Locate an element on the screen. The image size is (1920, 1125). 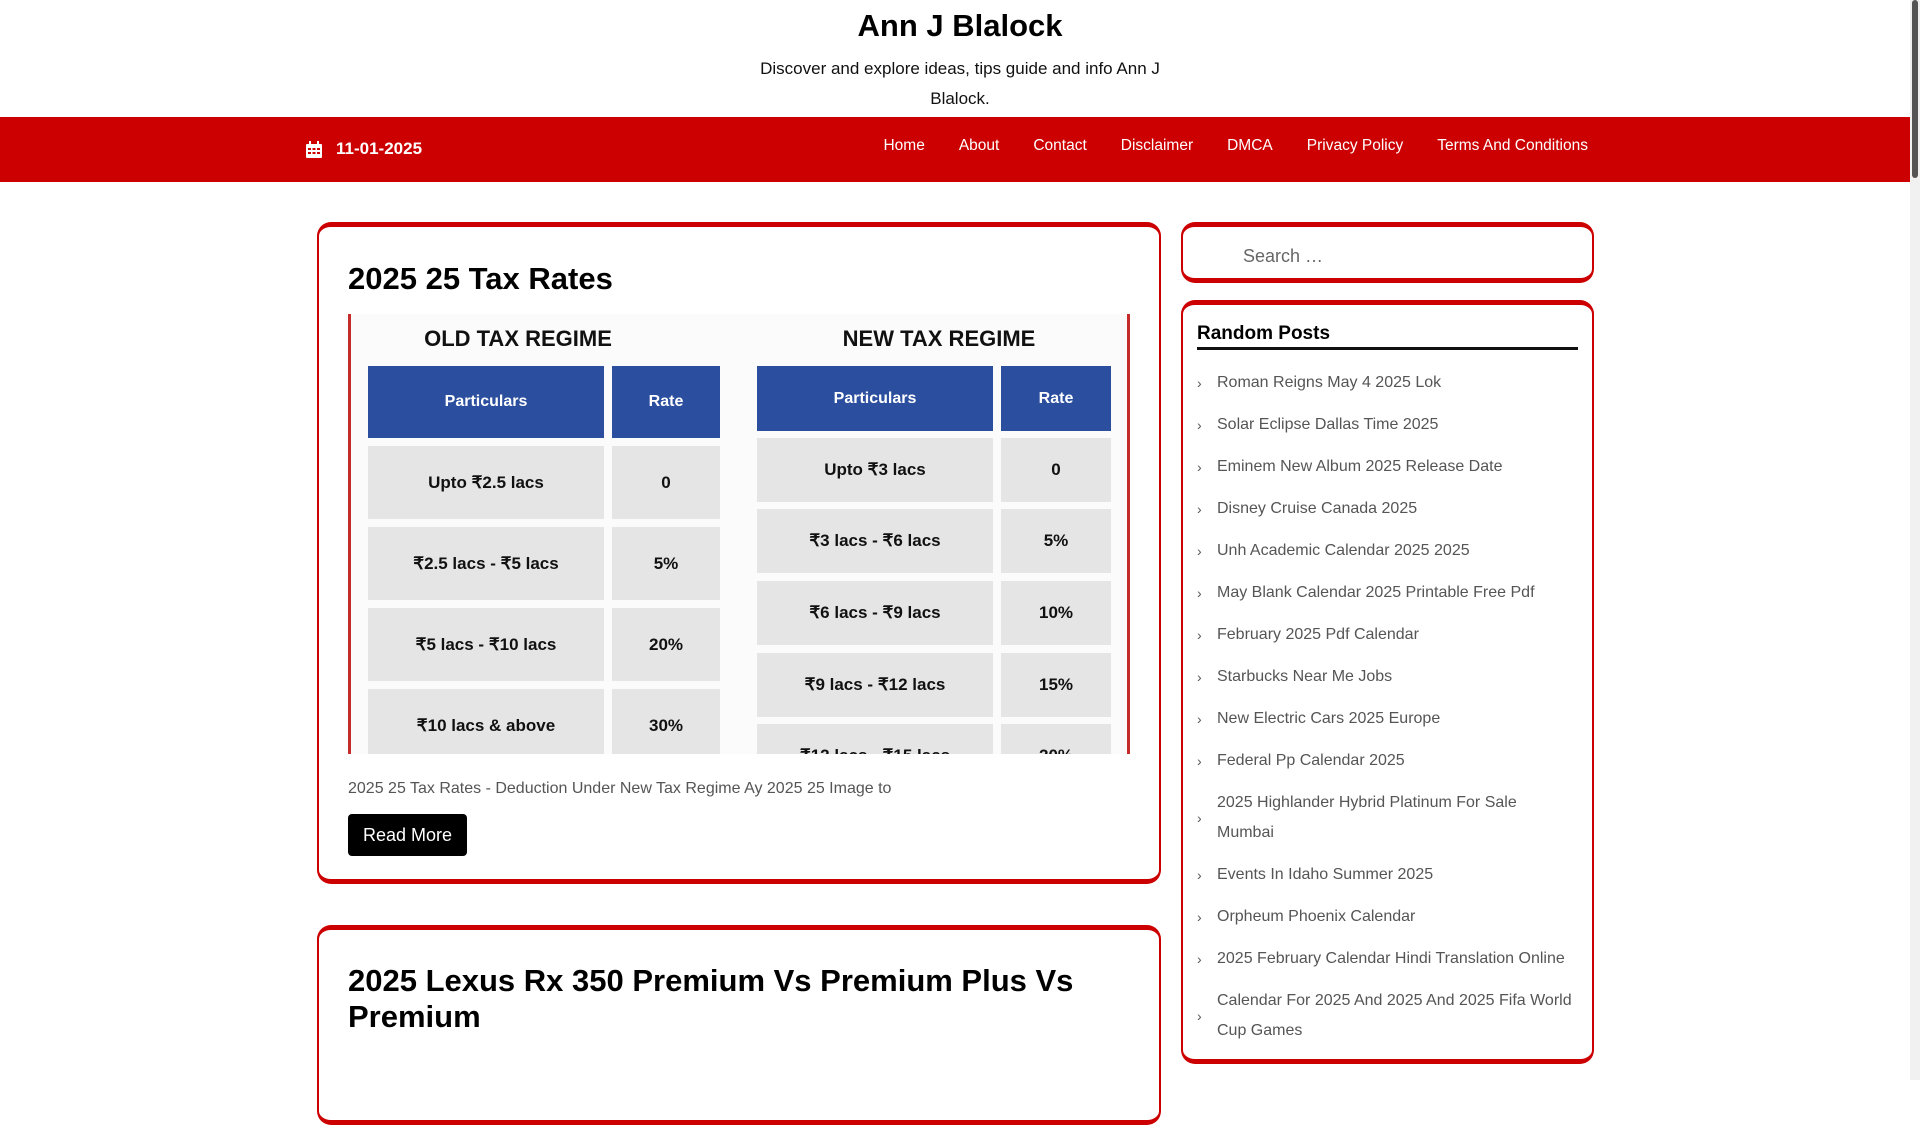
random-post-link: Unh Academic Calendar 2025 2025 is located at coordinates (1397, 551).